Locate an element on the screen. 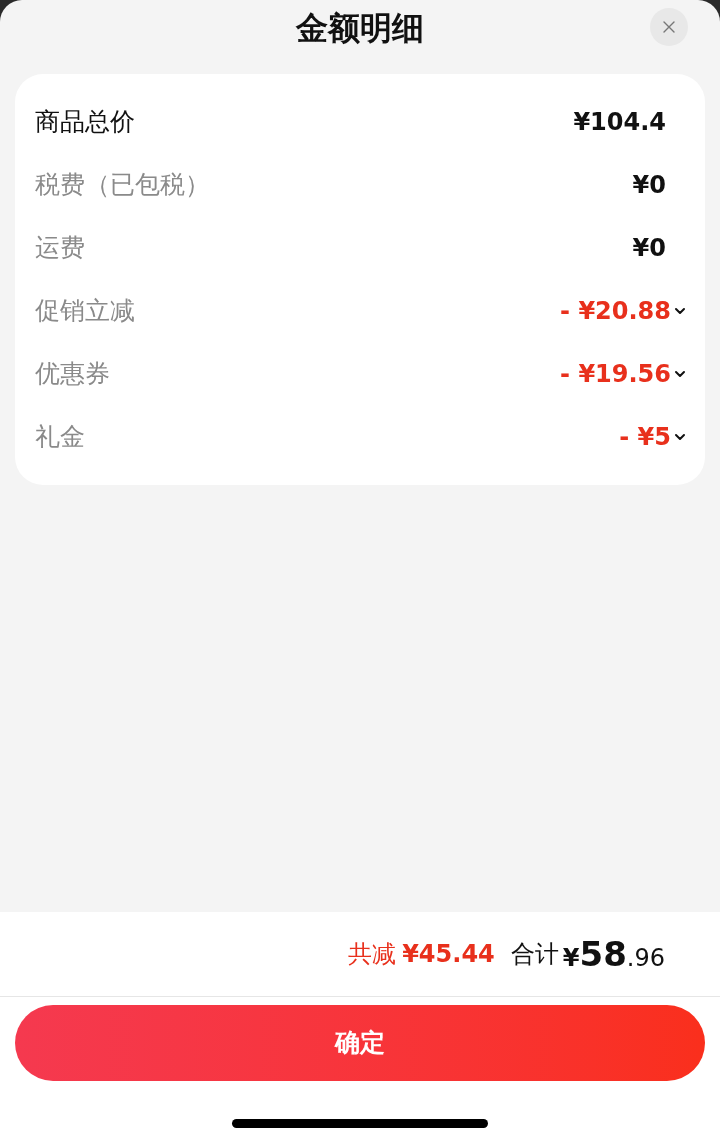 The height and width of the screenshot is (1147, 720). price-label: 税费（已包税） is located at coordinates (122, 184).